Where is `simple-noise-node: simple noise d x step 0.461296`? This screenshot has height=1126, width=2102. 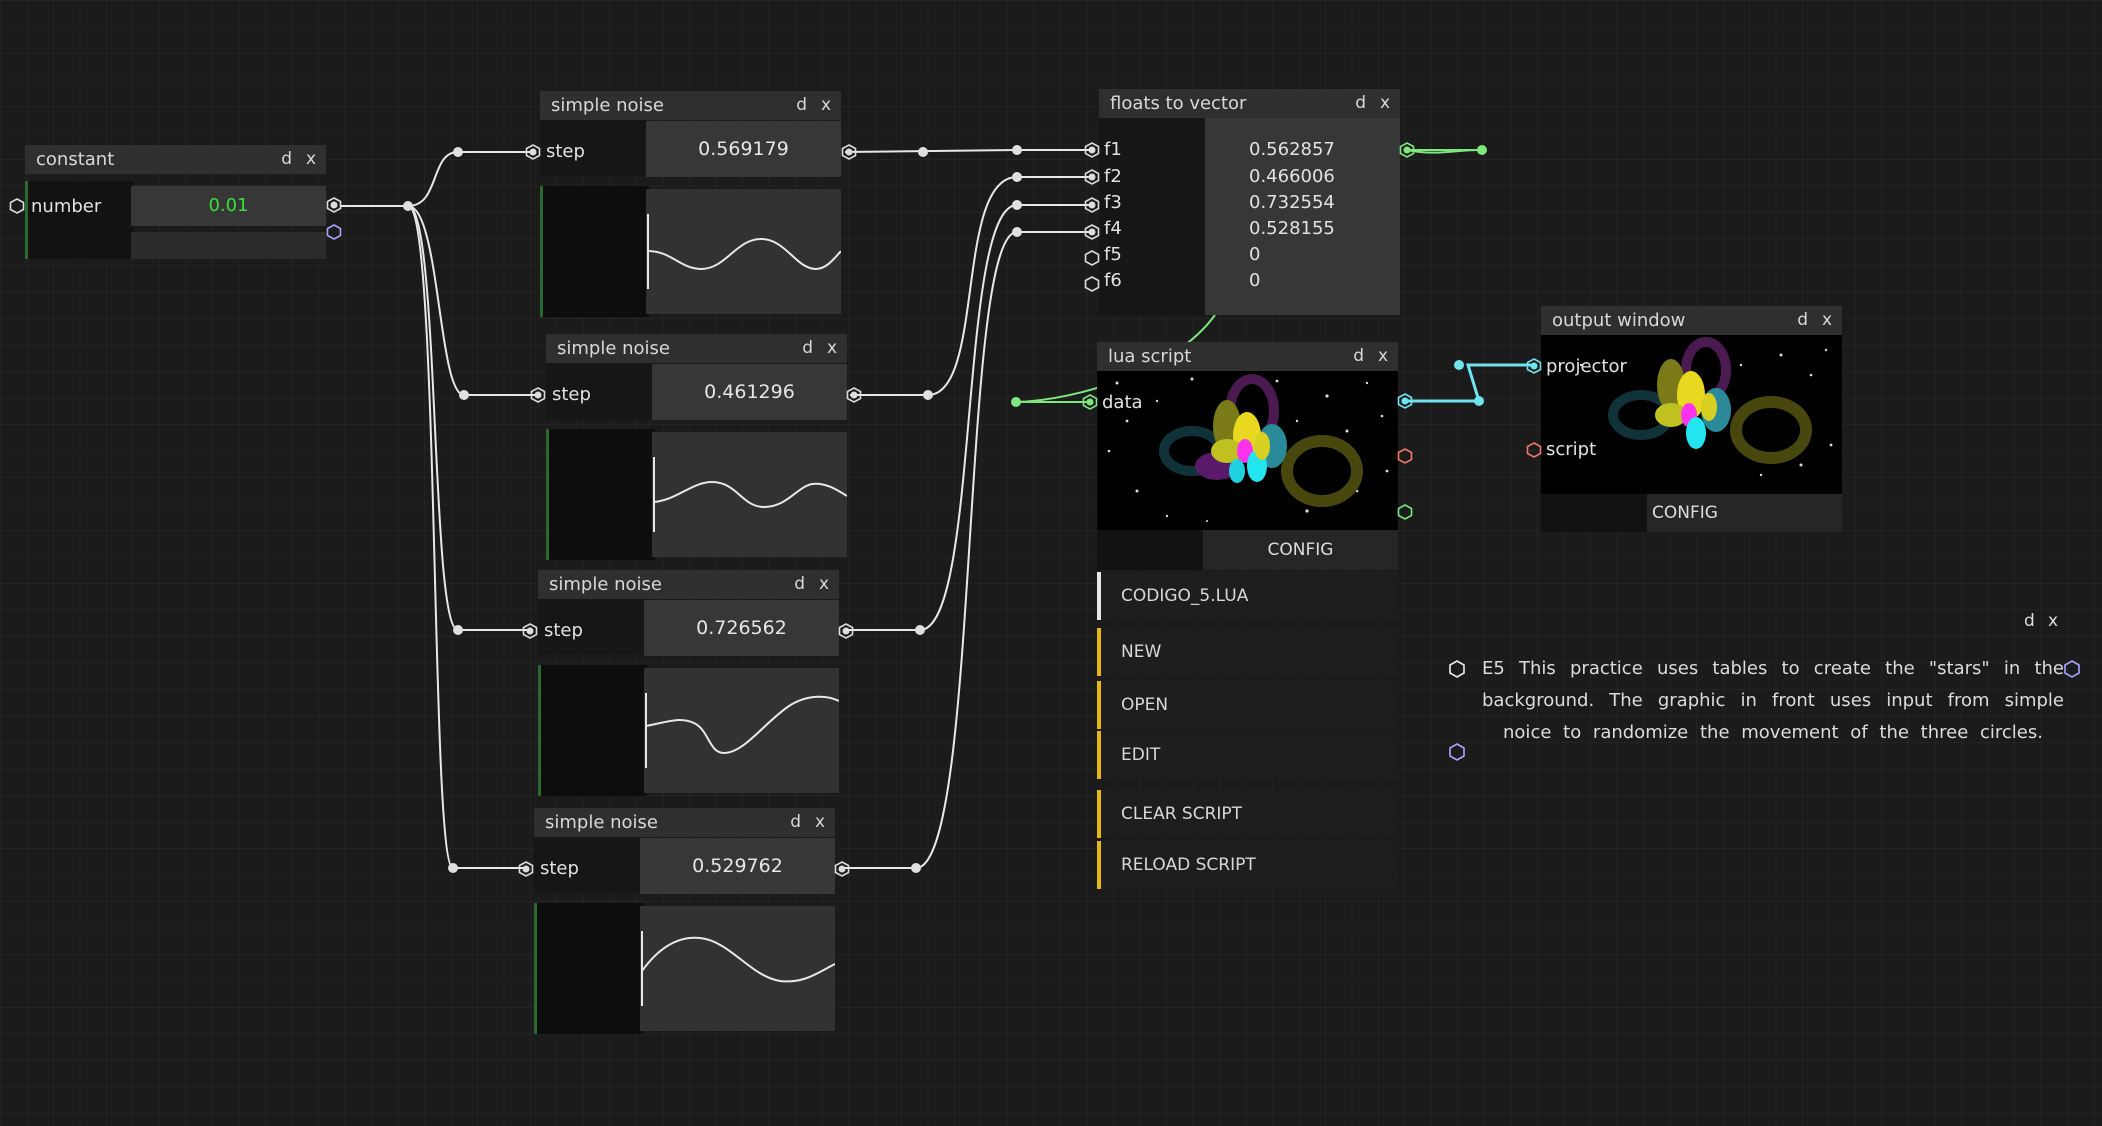
simple-noise-node: simple noise d x step 0.461296 is located at coordinates (697, 447).